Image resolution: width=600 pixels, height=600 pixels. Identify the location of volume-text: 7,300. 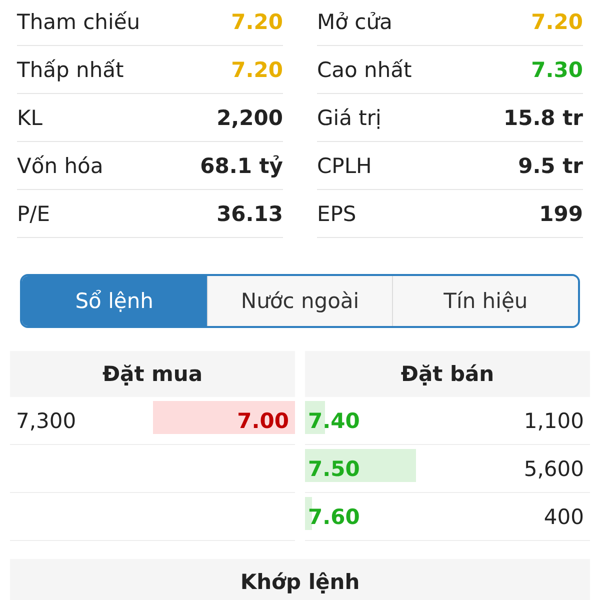
(45, 420).